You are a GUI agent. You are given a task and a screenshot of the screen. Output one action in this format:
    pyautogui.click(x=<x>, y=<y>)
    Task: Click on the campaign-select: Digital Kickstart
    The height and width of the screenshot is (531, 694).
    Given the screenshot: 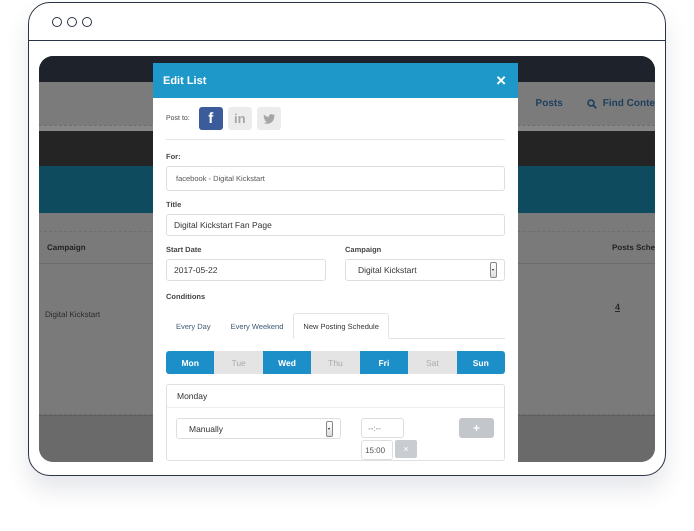 What is the action you would take?
    pyautogui.click(x=425, y=270)
    